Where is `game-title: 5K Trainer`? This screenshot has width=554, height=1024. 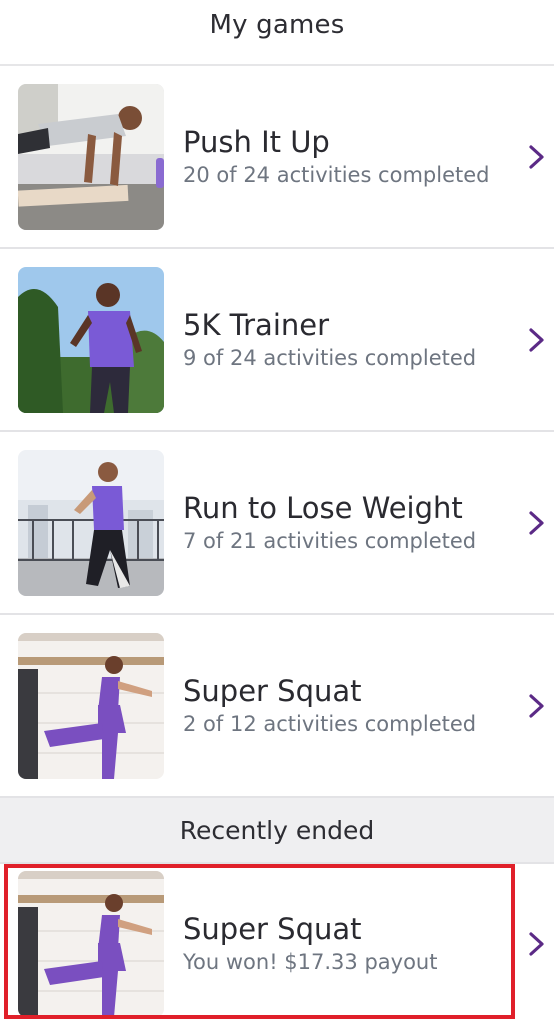 game-title: 5K Trainer is located at coordinates (256, 324).